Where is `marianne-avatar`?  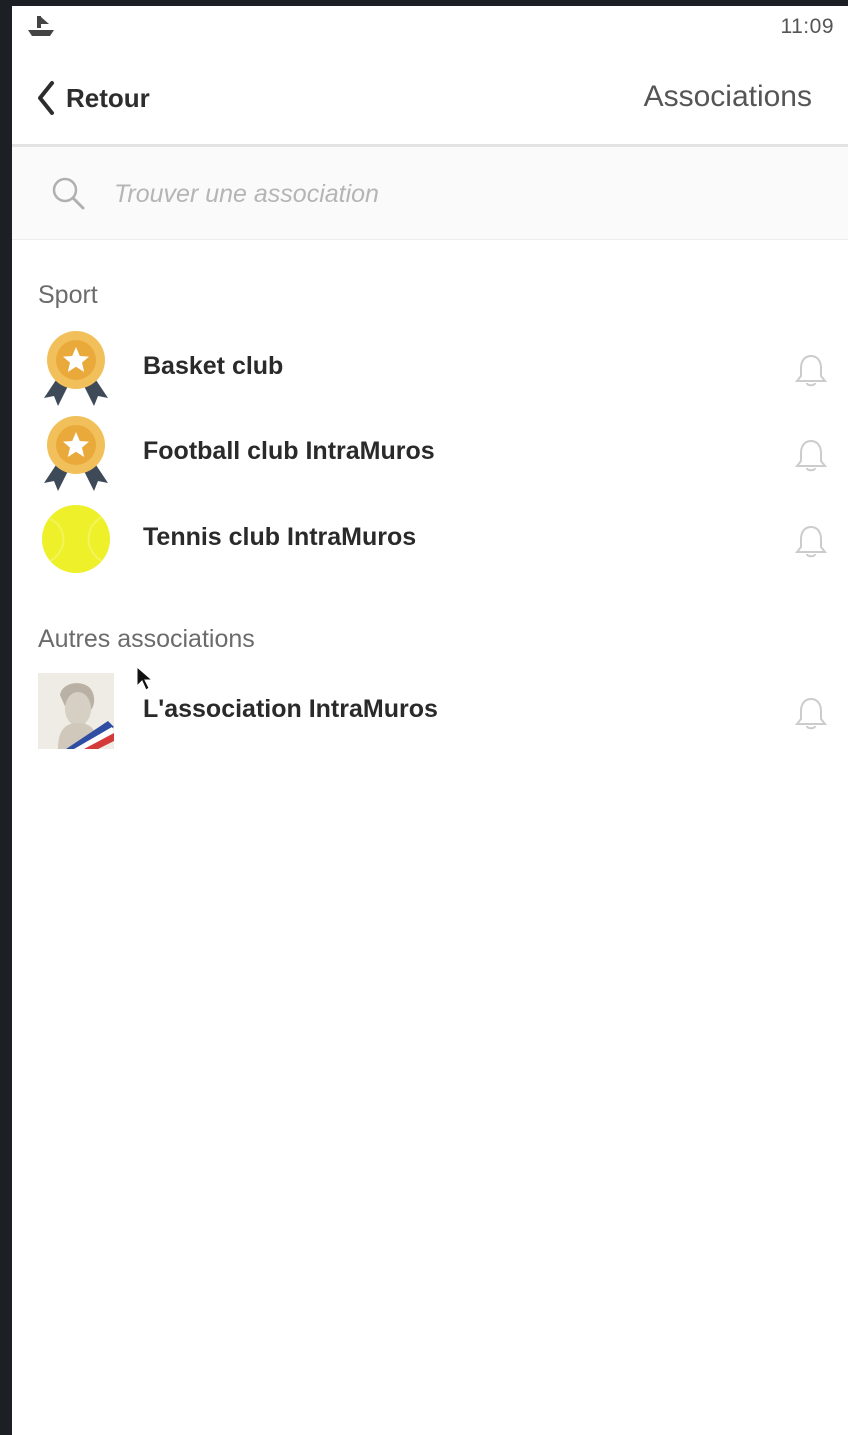
marianne-avatar is located at coordinates (76, 711).